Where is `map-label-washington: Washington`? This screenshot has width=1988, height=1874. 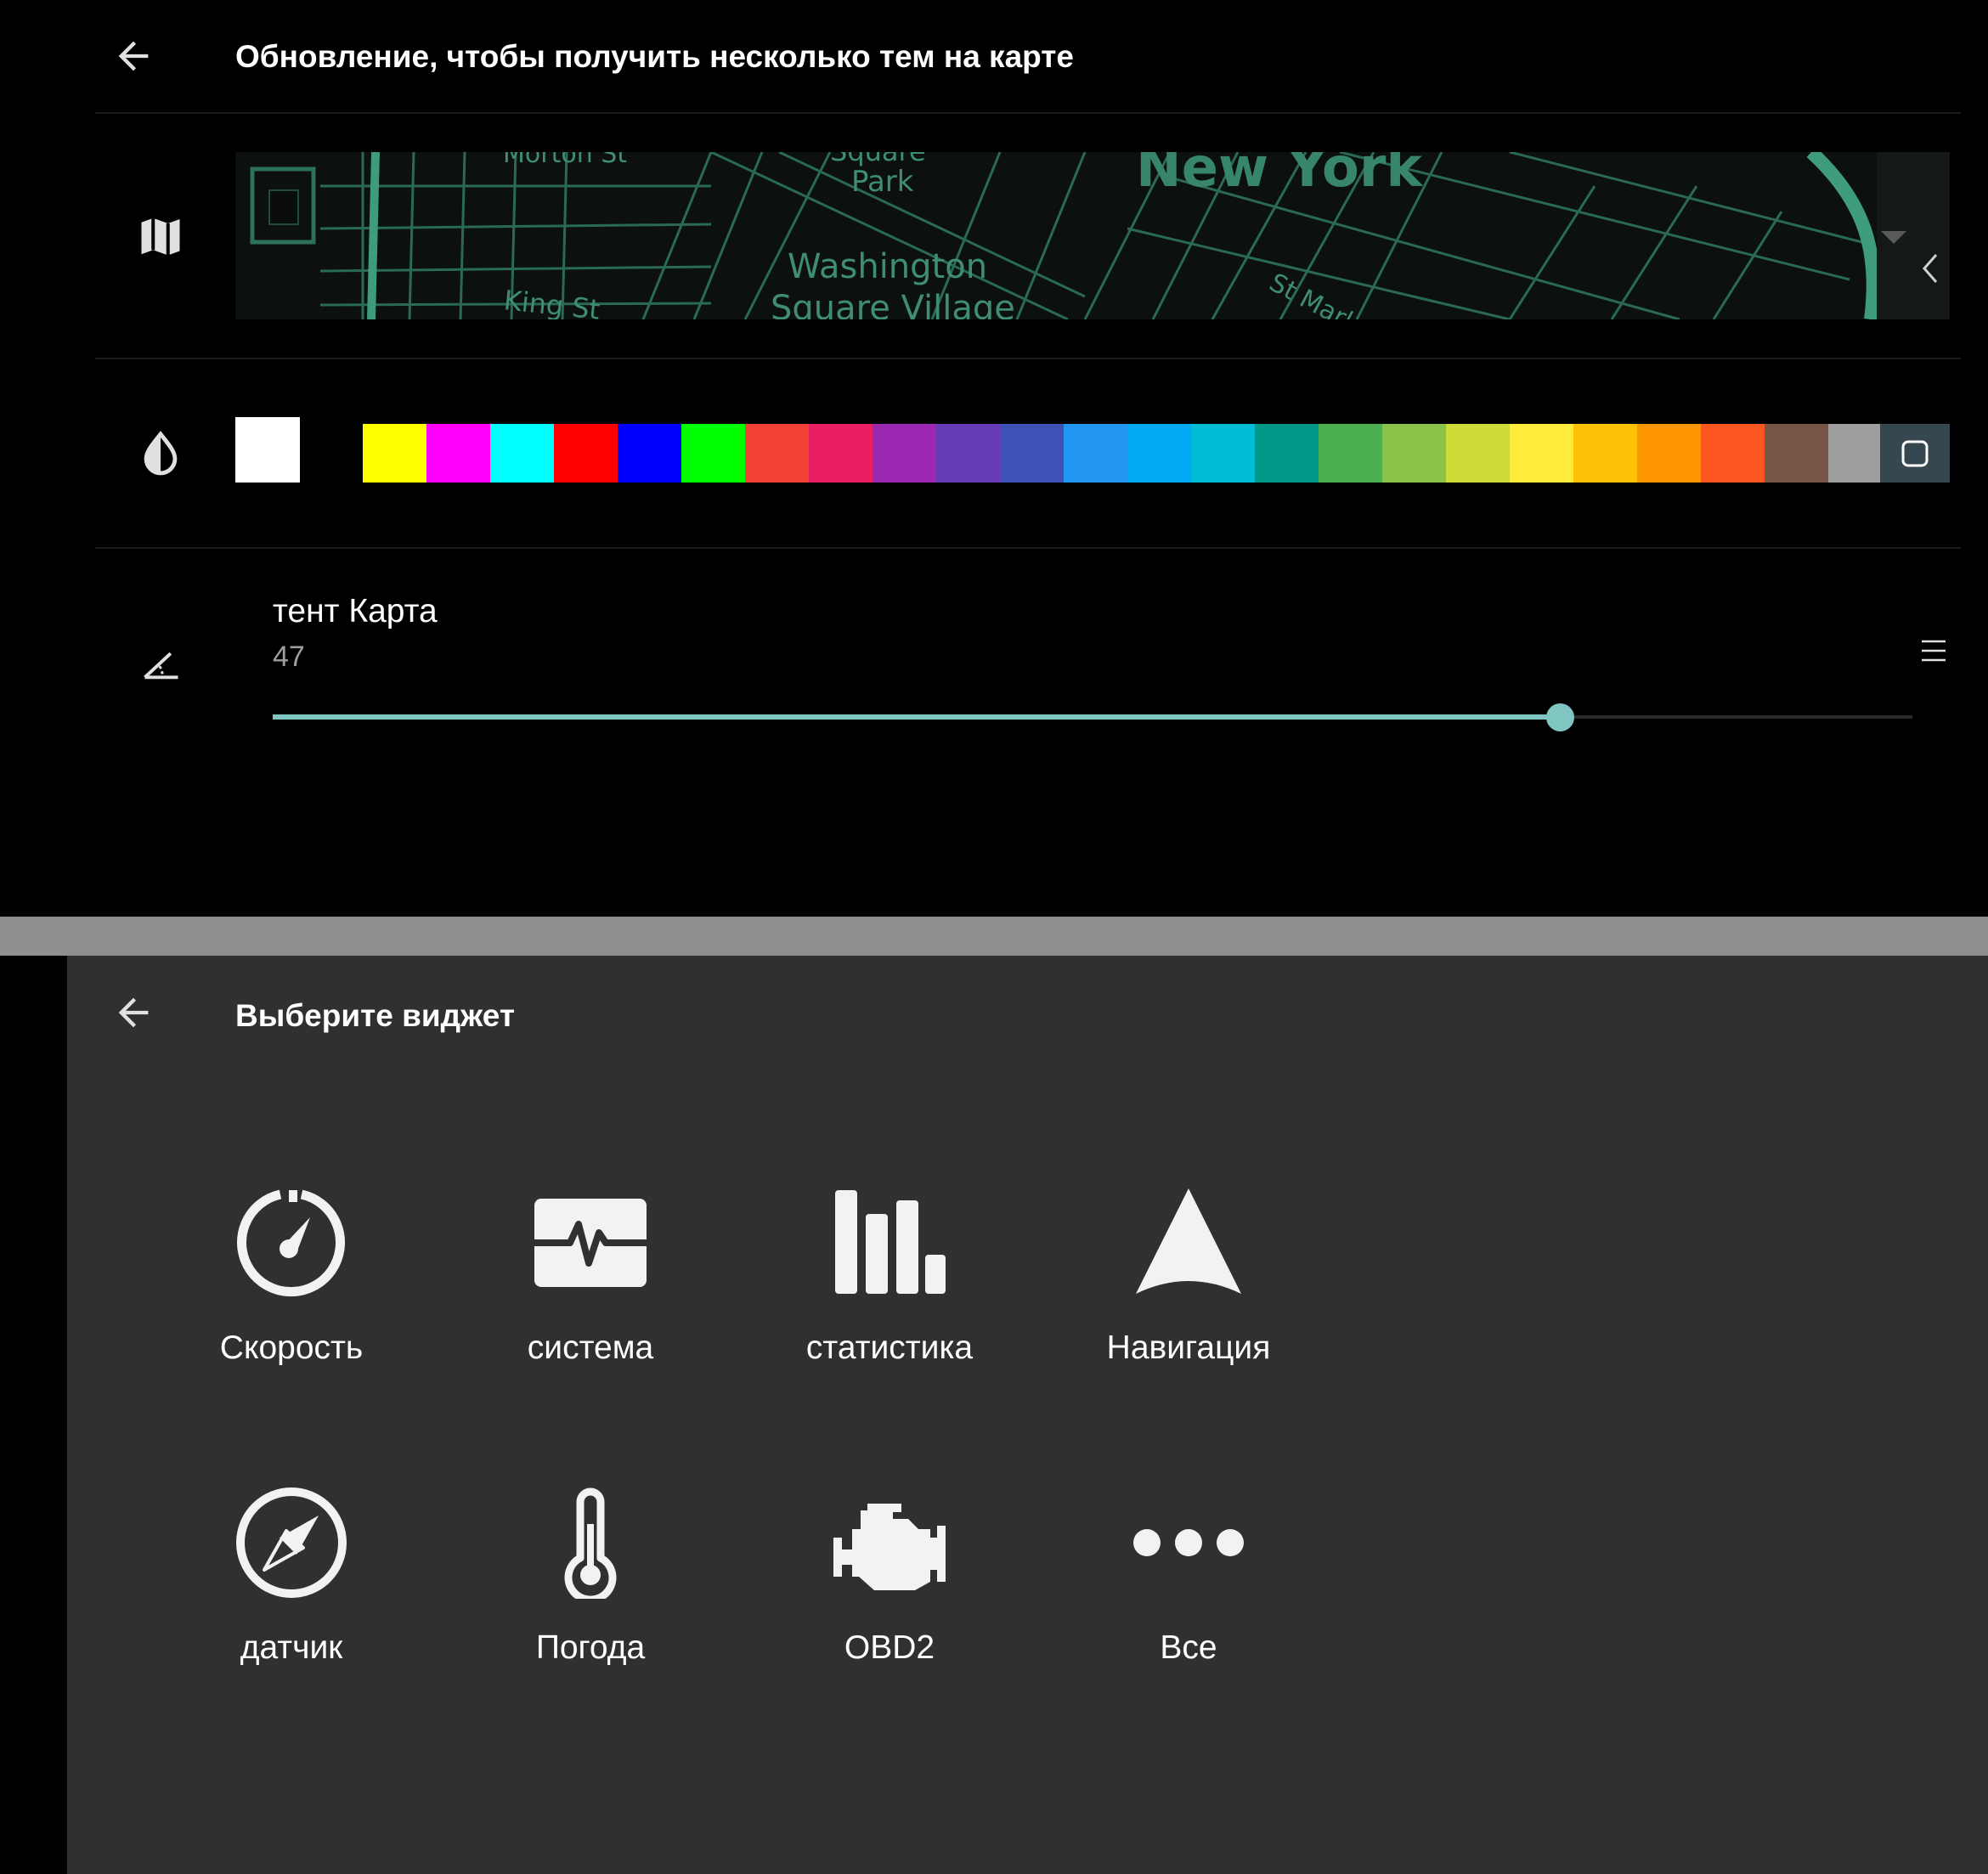
map-label-washington: Washington is located at coordinates (887, 266).